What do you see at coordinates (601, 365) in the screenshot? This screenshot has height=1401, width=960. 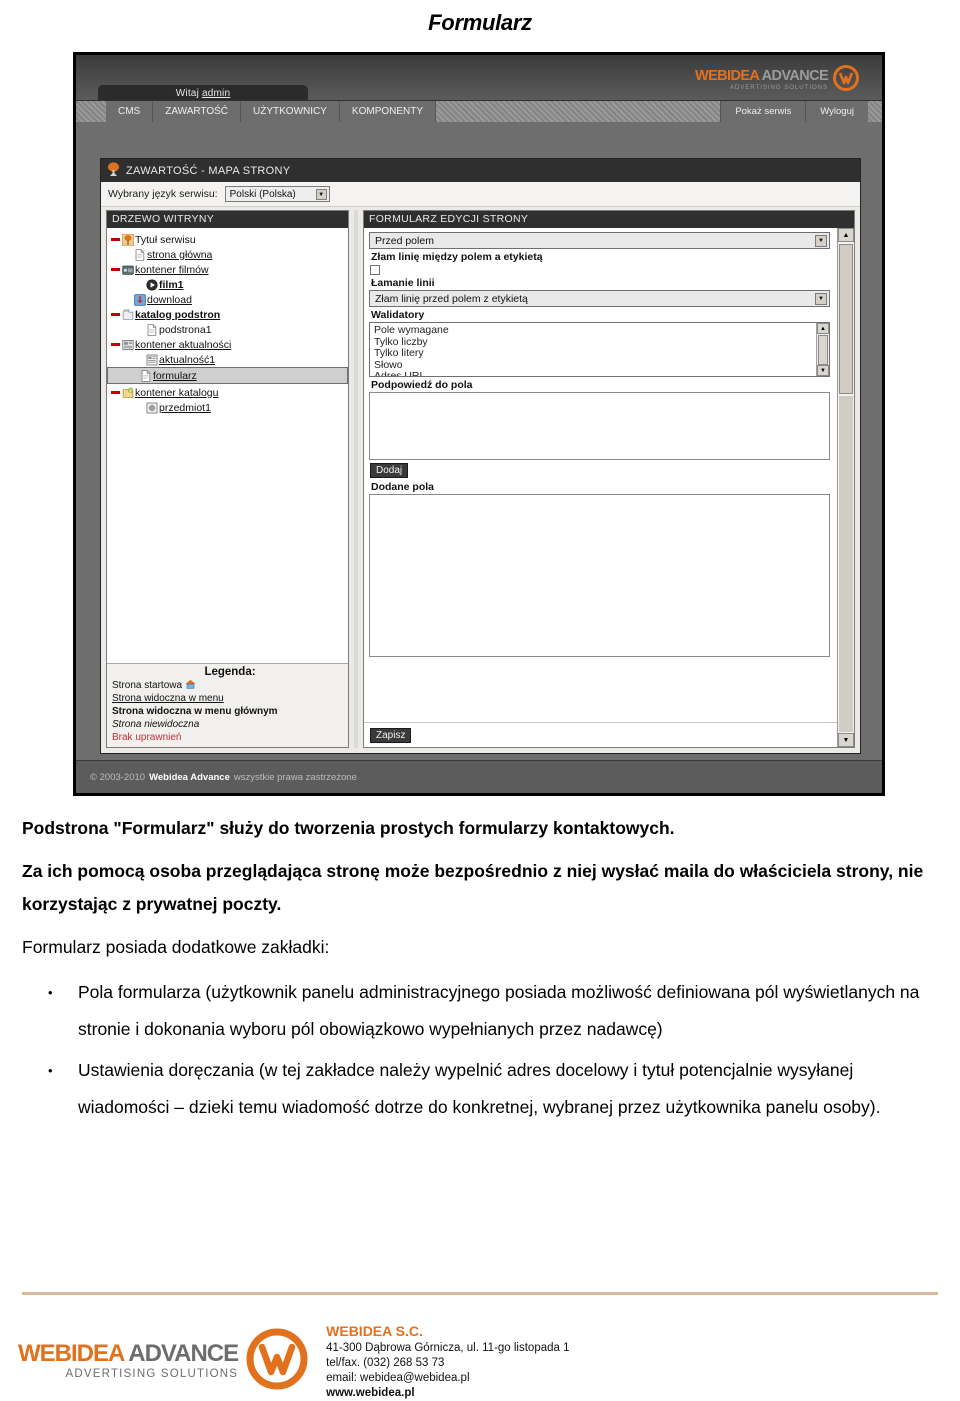 I see `validator-option: Słowo` at bounding box center [601, 365].